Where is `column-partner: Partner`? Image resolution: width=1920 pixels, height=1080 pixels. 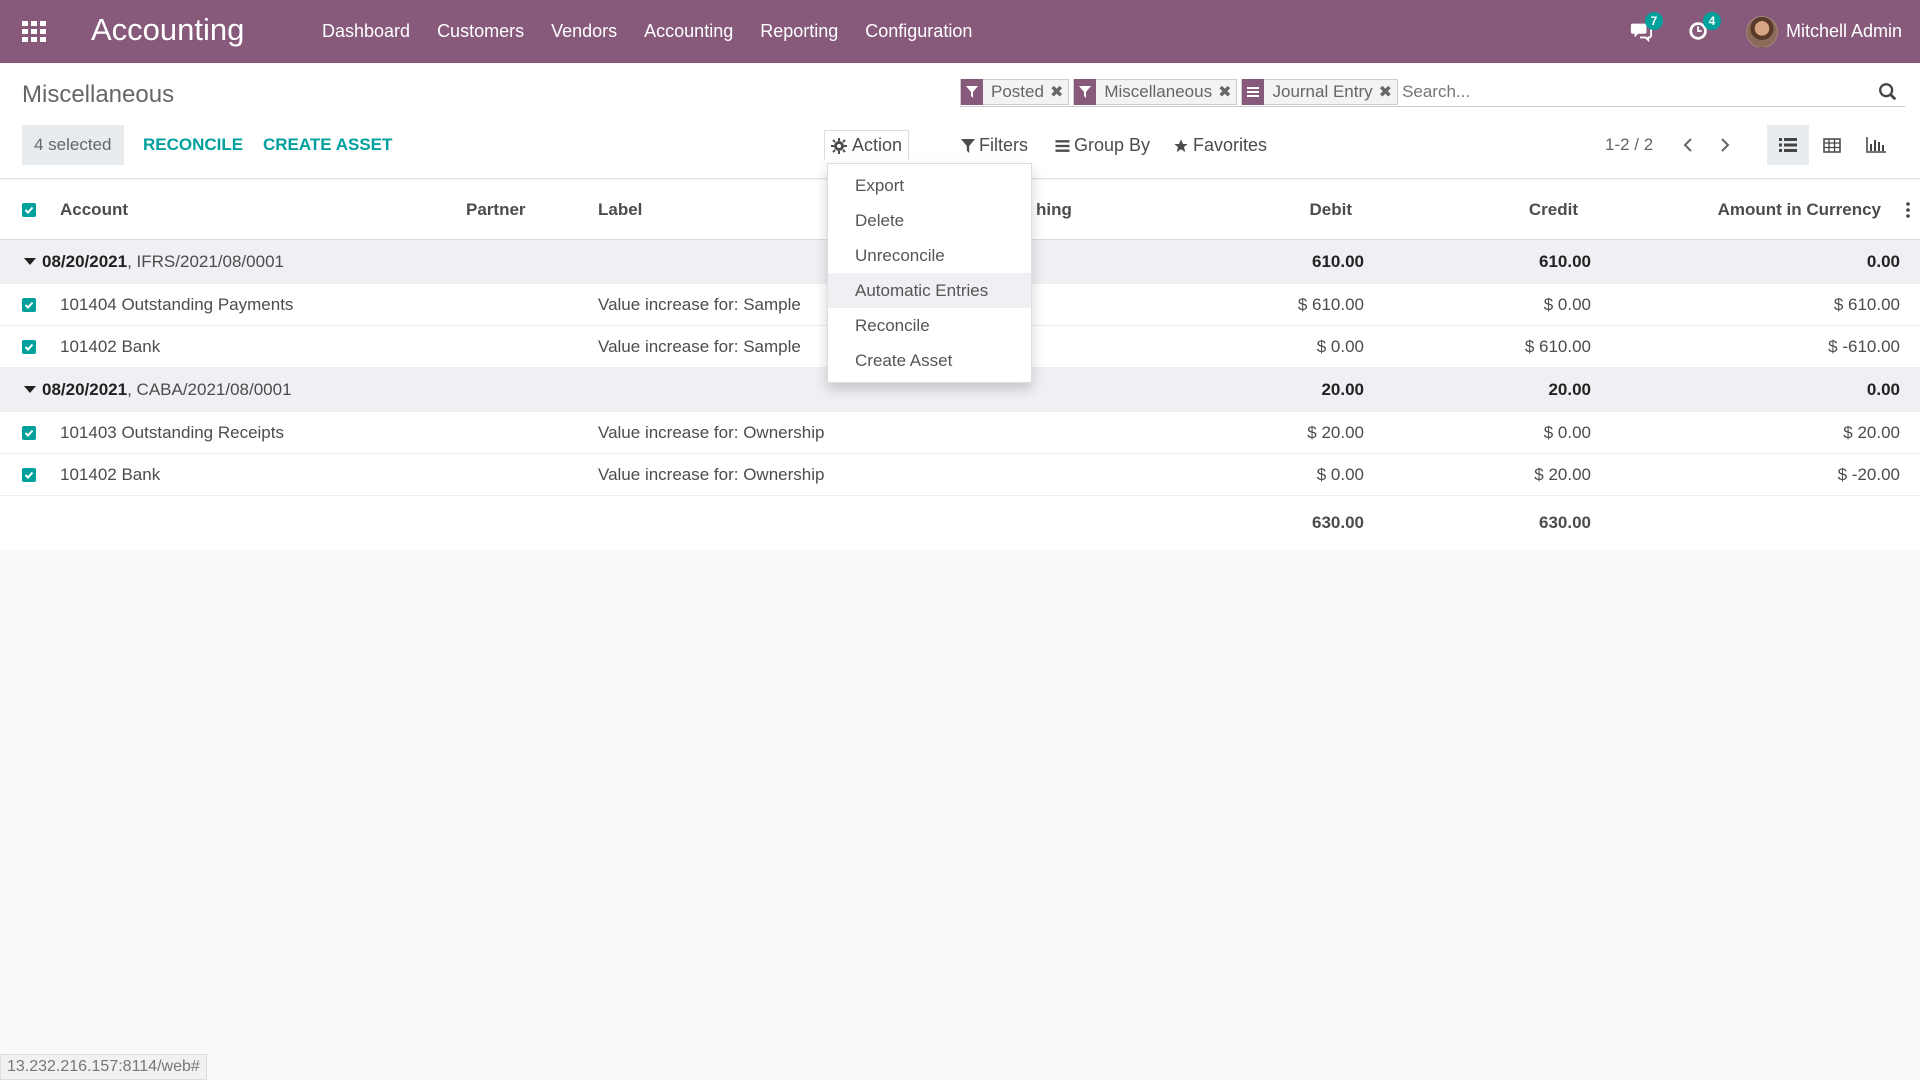 column-partner: Partner is located at coordinates (496, 209).